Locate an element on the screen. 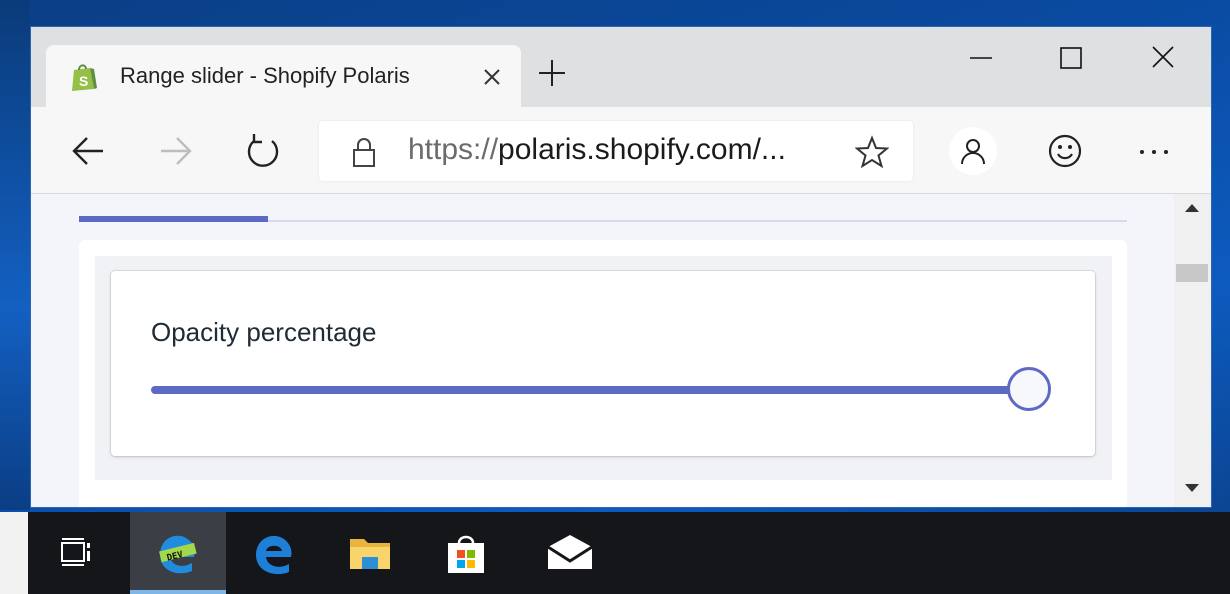 This screenshot has width=1230, height=594. opacity-range-slider is located at coordinates (604, 390).